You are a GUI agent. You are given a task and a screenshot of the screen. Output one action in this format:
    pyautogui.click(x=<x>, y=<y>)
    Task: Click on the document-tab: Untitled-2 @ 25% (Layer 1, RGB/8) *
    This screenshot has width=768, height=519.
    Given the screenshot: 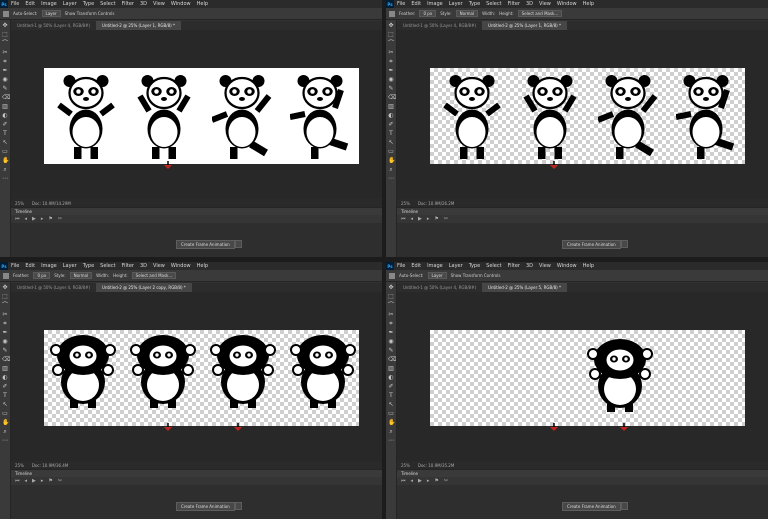 What is the action you would take?
    pyautogui.click(x=524, y=25)
    